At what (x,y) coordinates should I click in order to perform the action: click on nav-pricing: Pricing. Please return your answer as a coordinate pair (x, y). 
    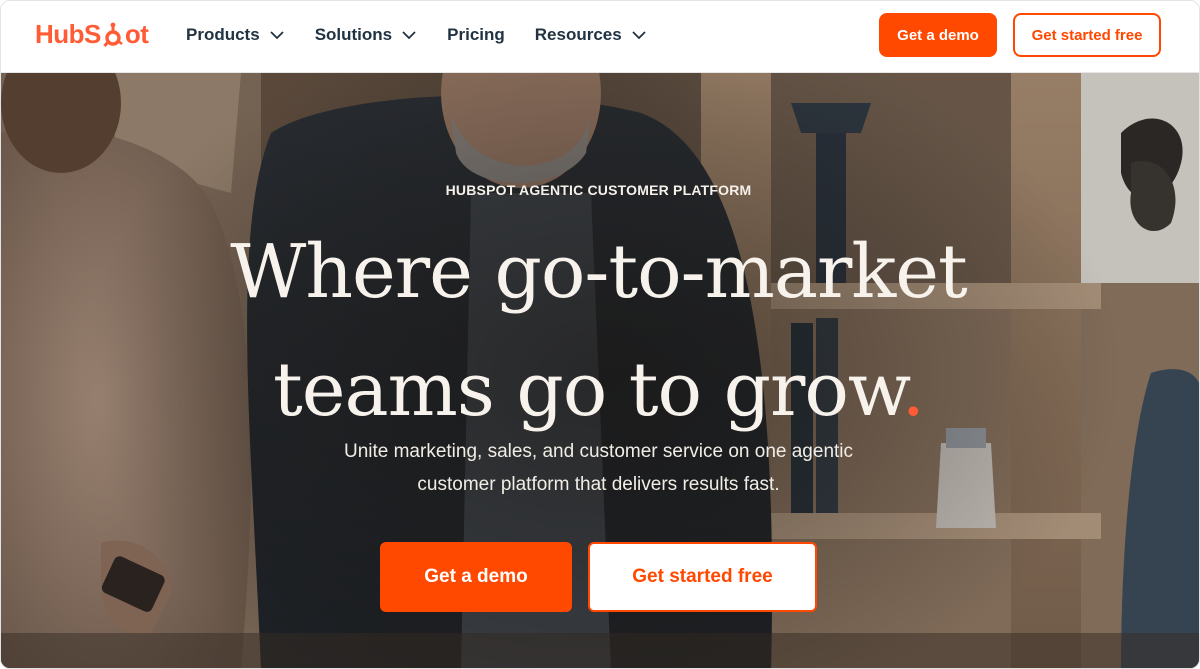
    Looking at the image, I should click on (476, 35).